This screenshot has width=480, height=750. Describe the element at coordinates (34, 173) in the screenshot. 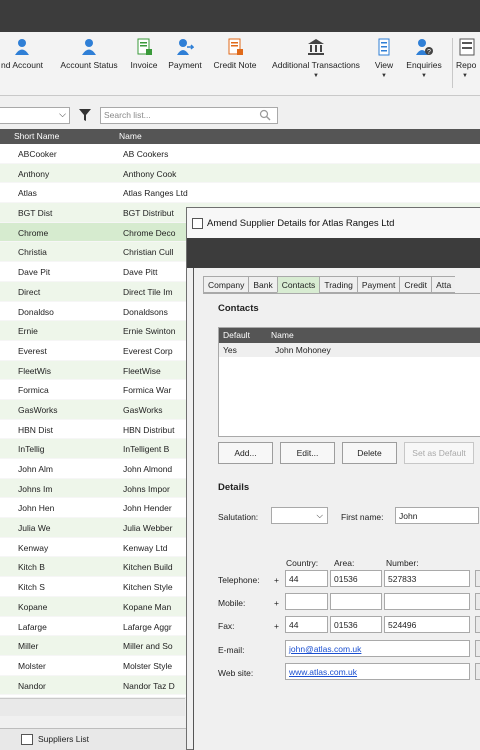

I see `short-name-cell: Anthony` at that location.